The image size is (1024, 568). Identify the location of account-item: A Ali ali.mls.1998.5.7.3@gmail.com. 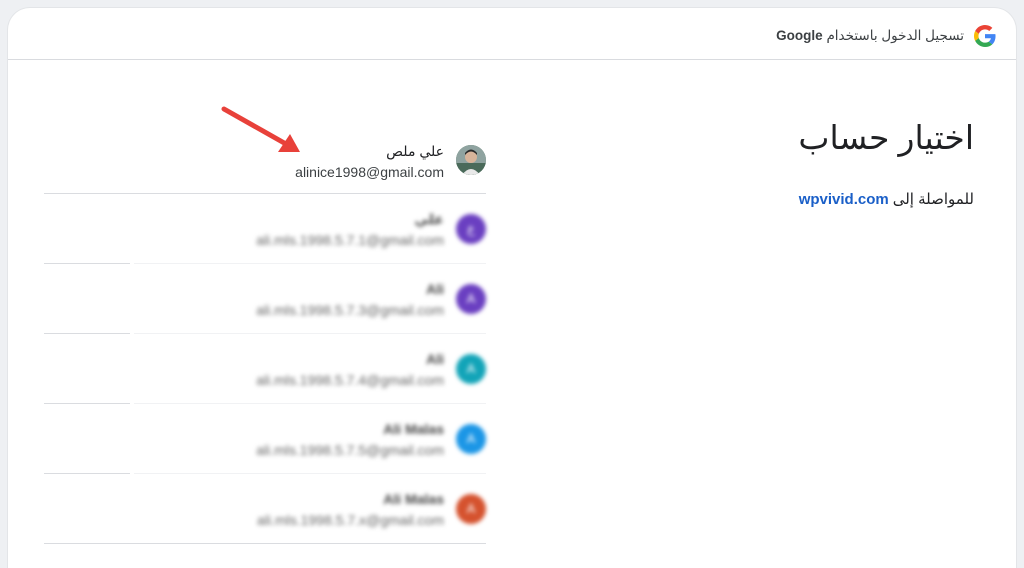
(265, 299).